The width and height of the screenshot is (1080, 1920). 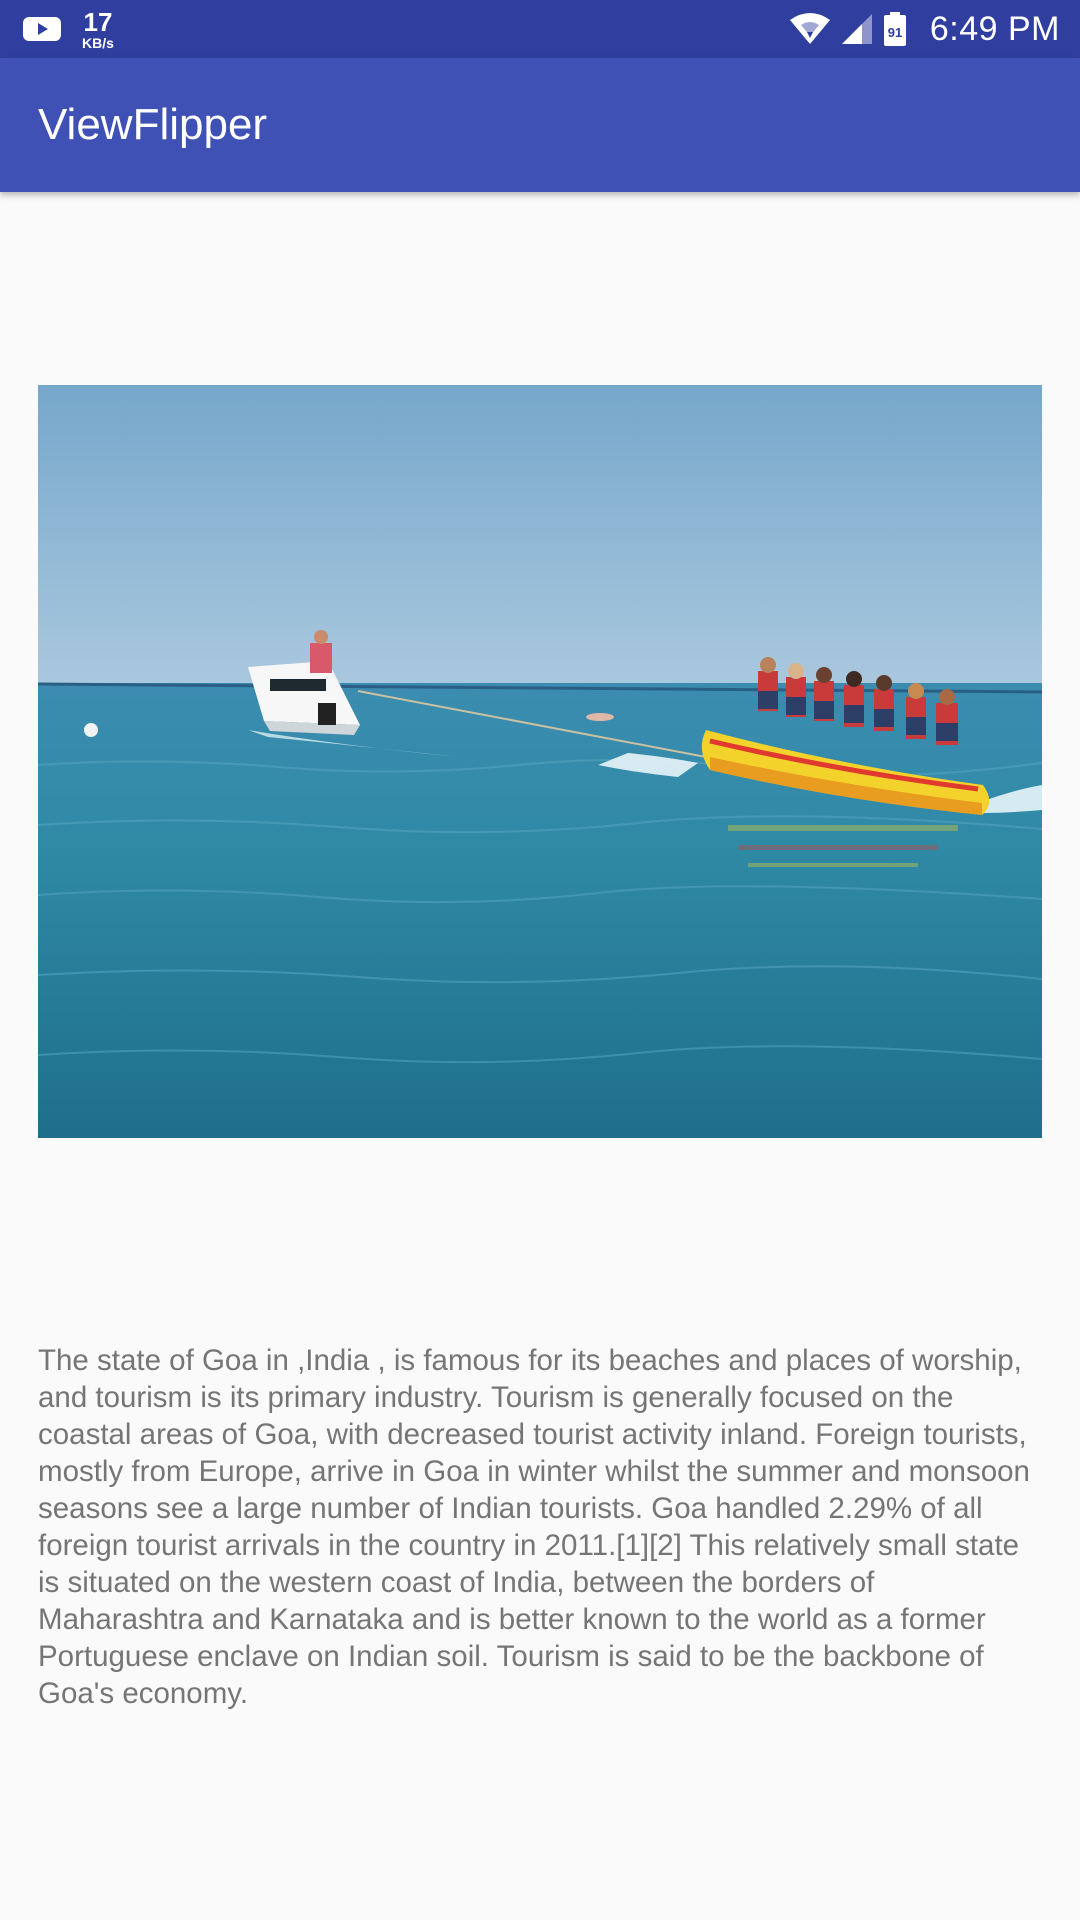 What do you see at coordinates (98, 42) in the screenshot?
I see `network-speed-unit: KB/s` at bounding box center [98, 42].